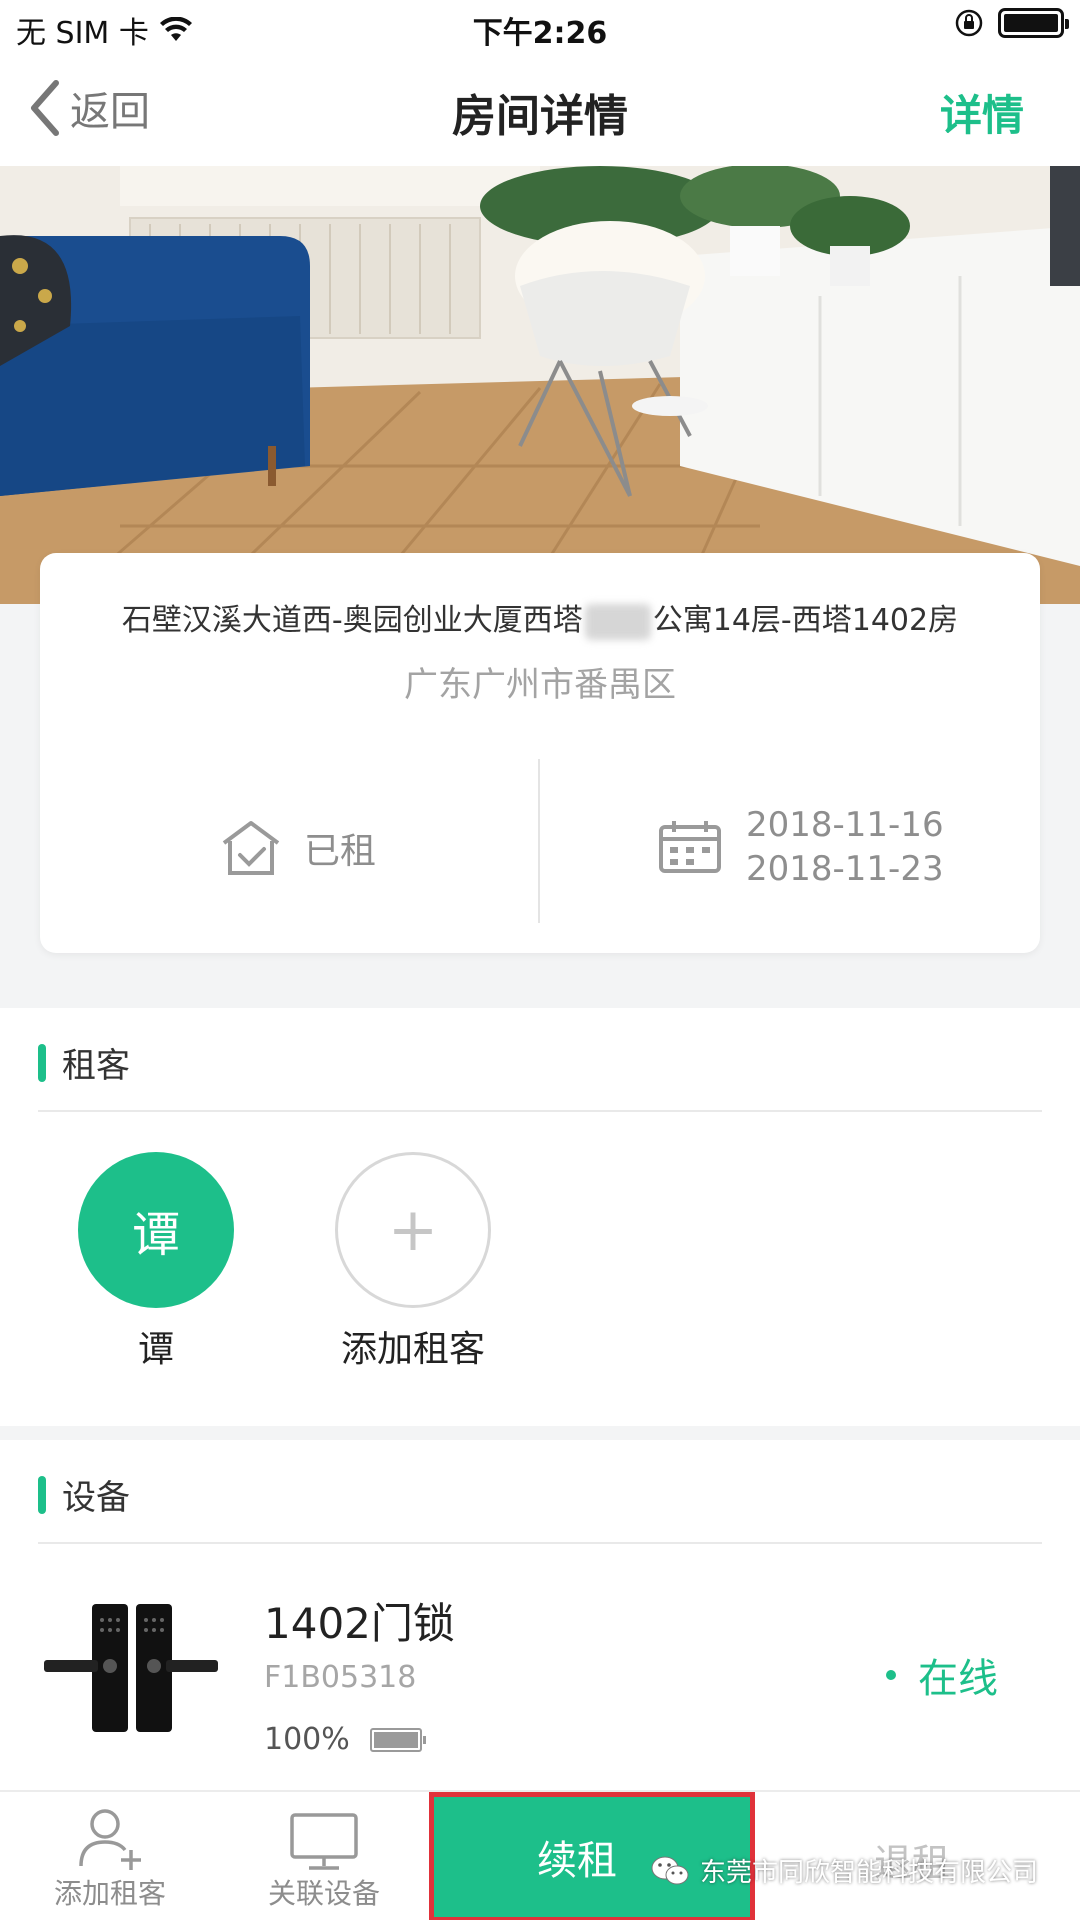 The image size is (1080, 1920). What do you see at coordinates (690, 847) in the screenshot?
I see `calendar-icon` at bounding box center [690, 847].